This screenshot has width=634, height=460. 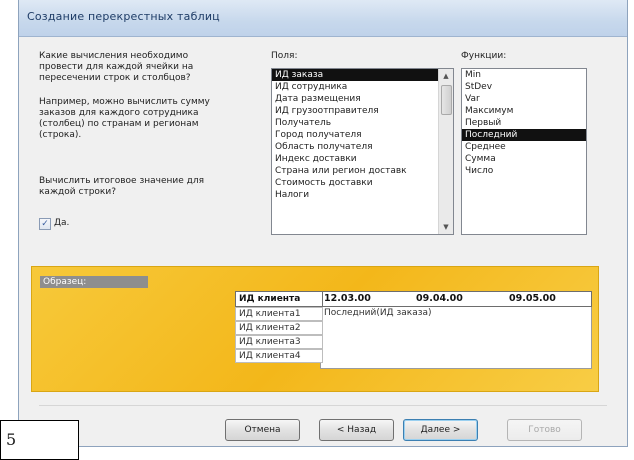 What do you see at coordinates (446, 100) in the screenshot?
I see `scroll-thumb` at bounding box center [446, 100].